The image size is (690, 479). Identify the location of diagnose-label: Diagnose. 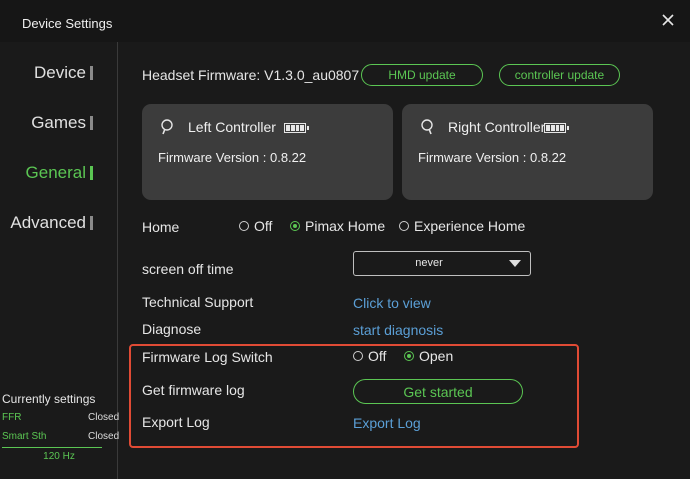
(172, 329).